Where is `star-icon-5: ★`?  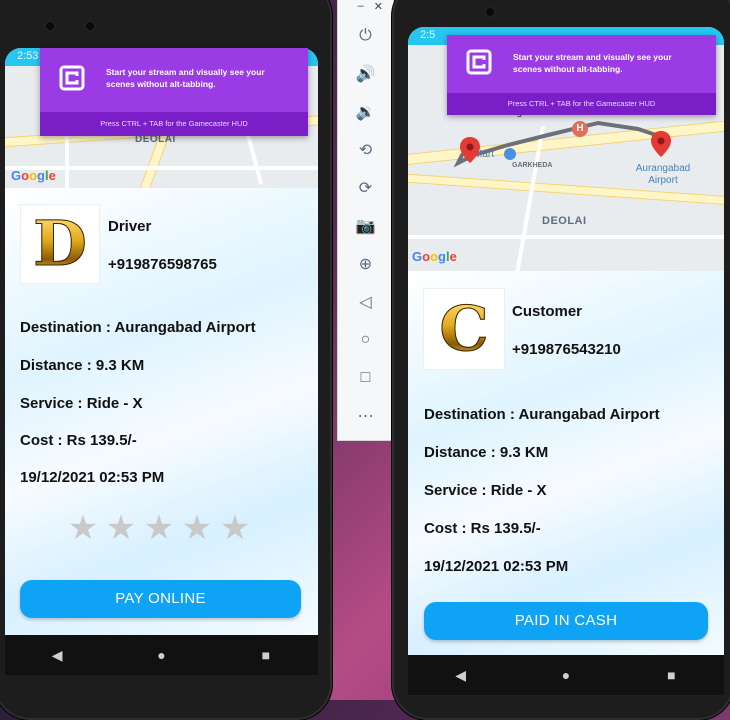
star-icon-5: ★ is located at coordinates (235, 528).